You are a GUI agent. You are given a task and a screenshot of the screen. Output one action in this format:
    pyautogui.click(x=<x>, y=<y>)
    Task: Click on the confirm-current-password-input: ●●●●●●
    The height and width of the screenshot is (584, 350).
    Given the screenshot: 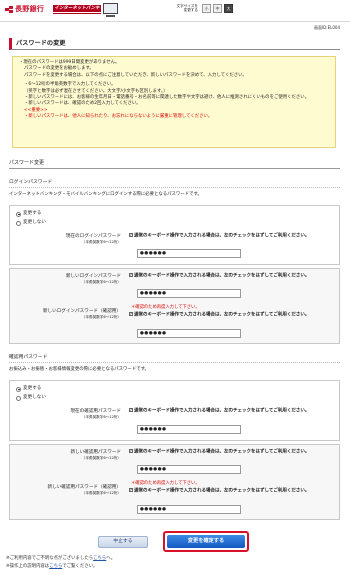 What is the action you would take?
    pyautogui.click(x=189, y=429)
    